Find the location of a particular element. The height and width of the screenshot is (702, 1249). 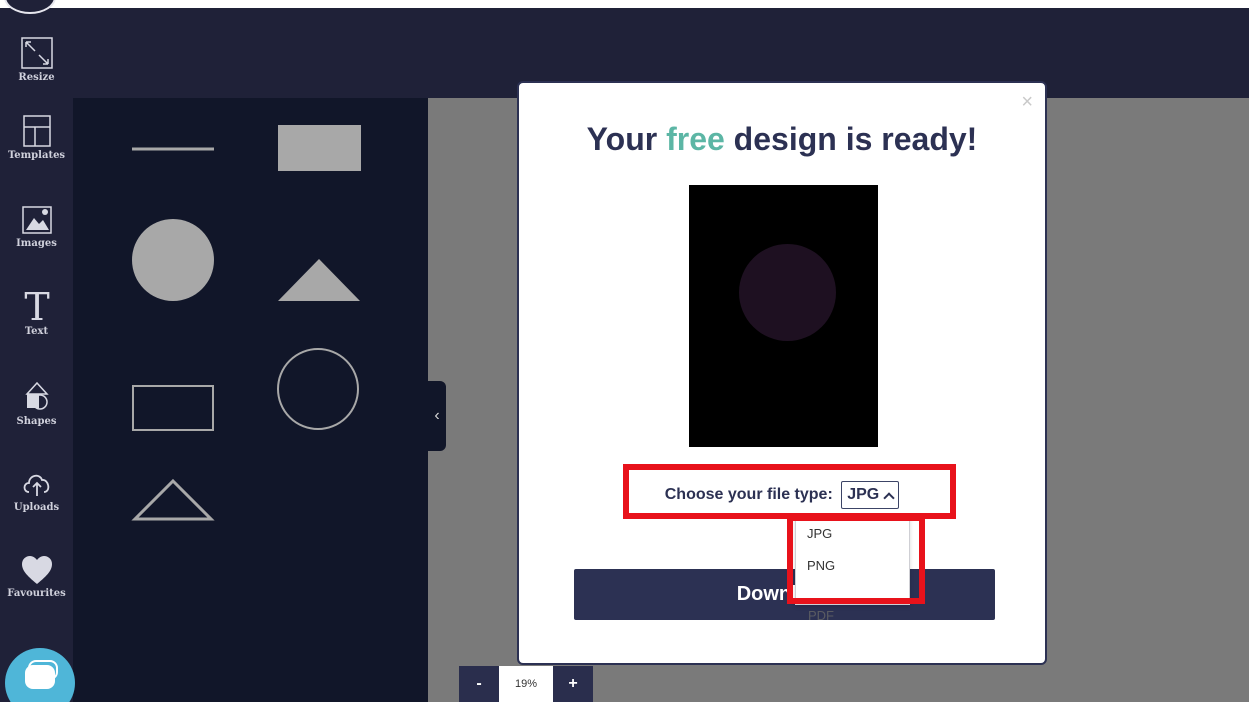

sidebar-item-label: Uploads is located at coordinates (36, 507).